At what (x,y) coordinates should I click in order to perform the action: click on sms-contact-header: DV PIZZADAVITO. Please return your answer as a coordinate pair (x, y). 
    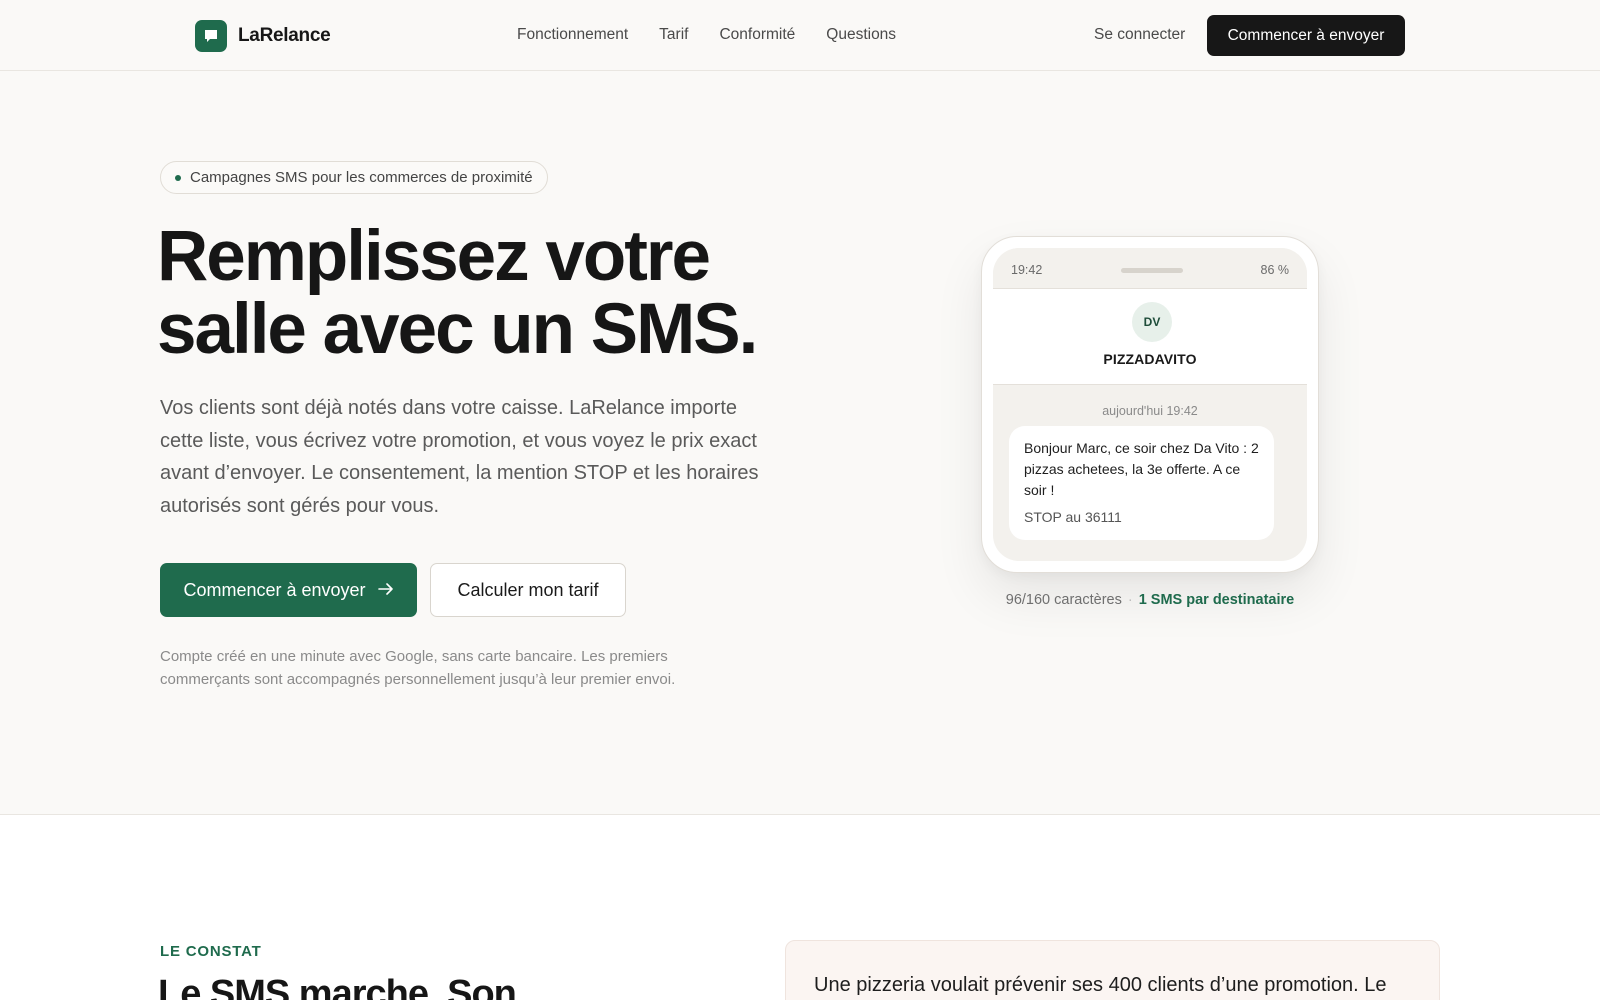
    Looking at the image, I should click on (1150, 337).